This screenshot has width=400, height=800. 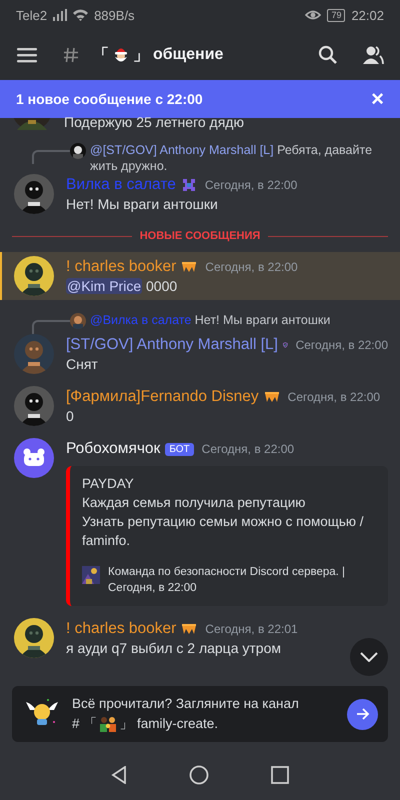 What do you see at coordinates (109, 99) in the screenshot?
I see `banner-text: 1 новое сообщение с 22:00` at bounding box center [109, 99].